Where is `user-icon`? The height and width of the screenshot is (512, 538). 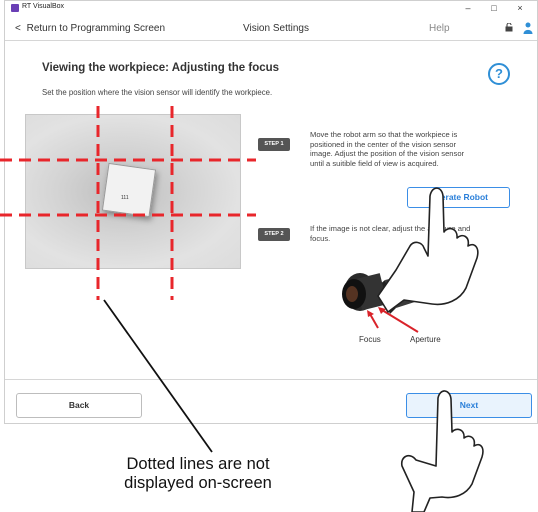
user-icon is located at coordinates (528, 28).